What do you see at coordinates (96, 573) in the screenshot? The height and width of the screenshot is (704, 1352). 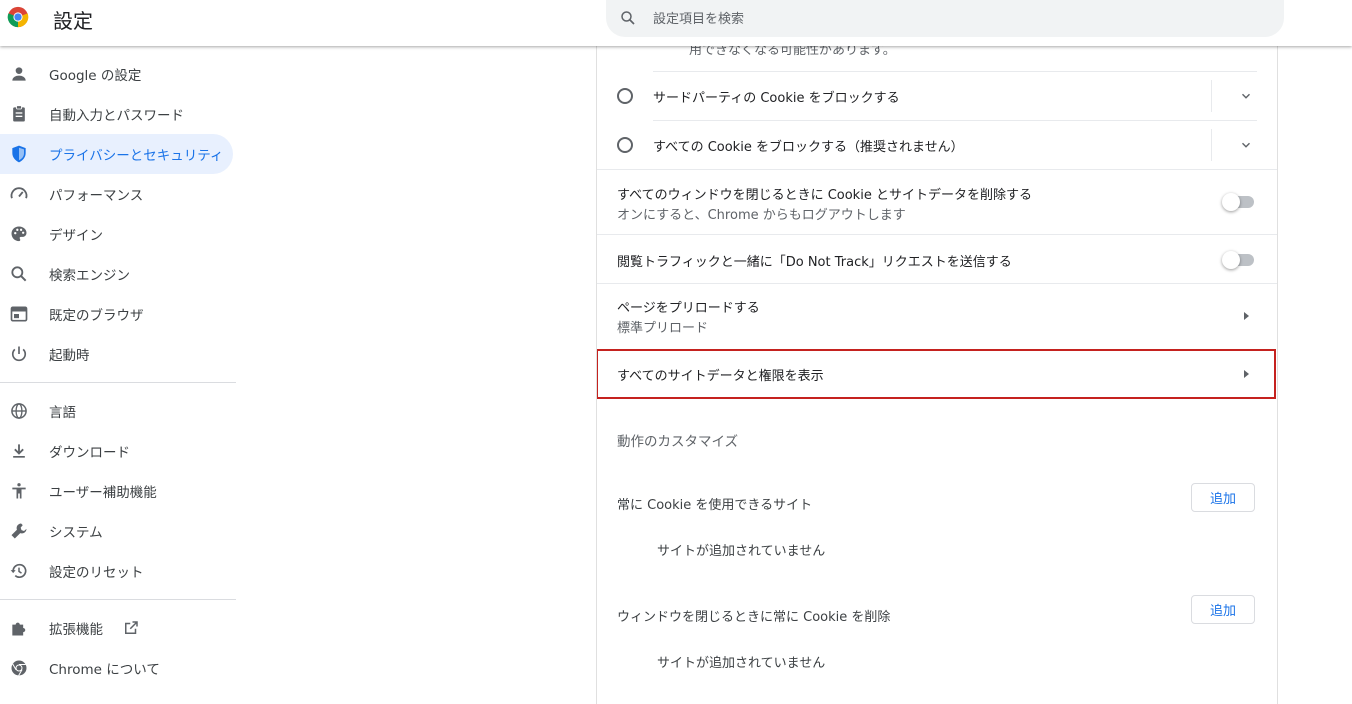 I see `sidebar-item-label: 設定のリセット` at bounding box center [96, 573].